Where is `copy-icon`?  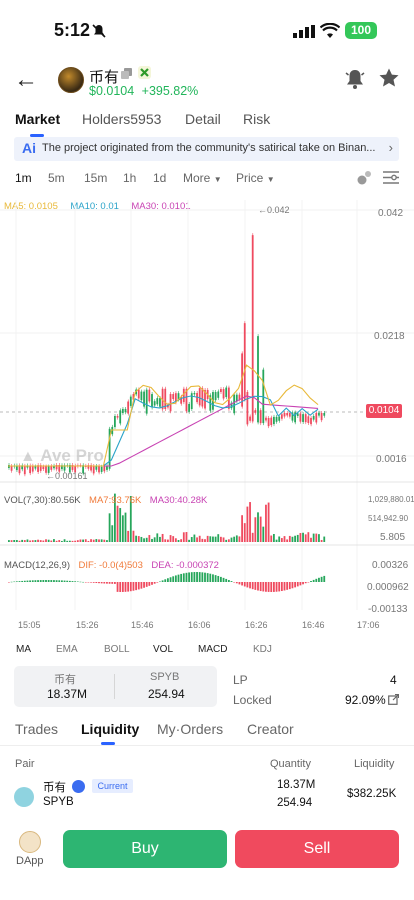
copy-icon is located at coordinates (126, 73).